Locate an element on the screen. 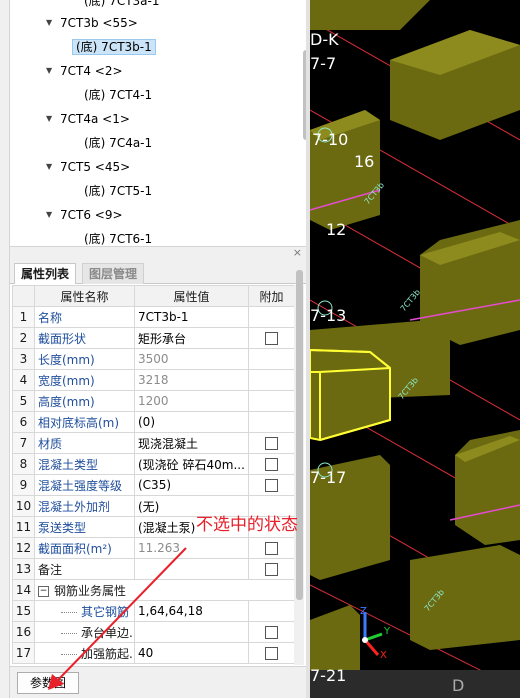 Image resolution: width=520 pixels, height=698 pixels. table-row: 17 加强筋起...40 is located at coordinates (153, 653).